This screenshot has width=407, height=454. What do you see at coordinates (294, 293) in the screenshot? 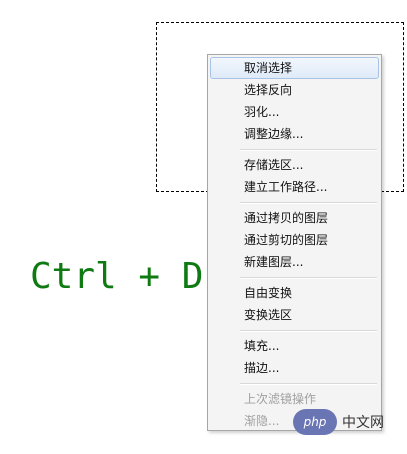
I see `menu-item-10: 自由变换` at bounding box center [294, 293].